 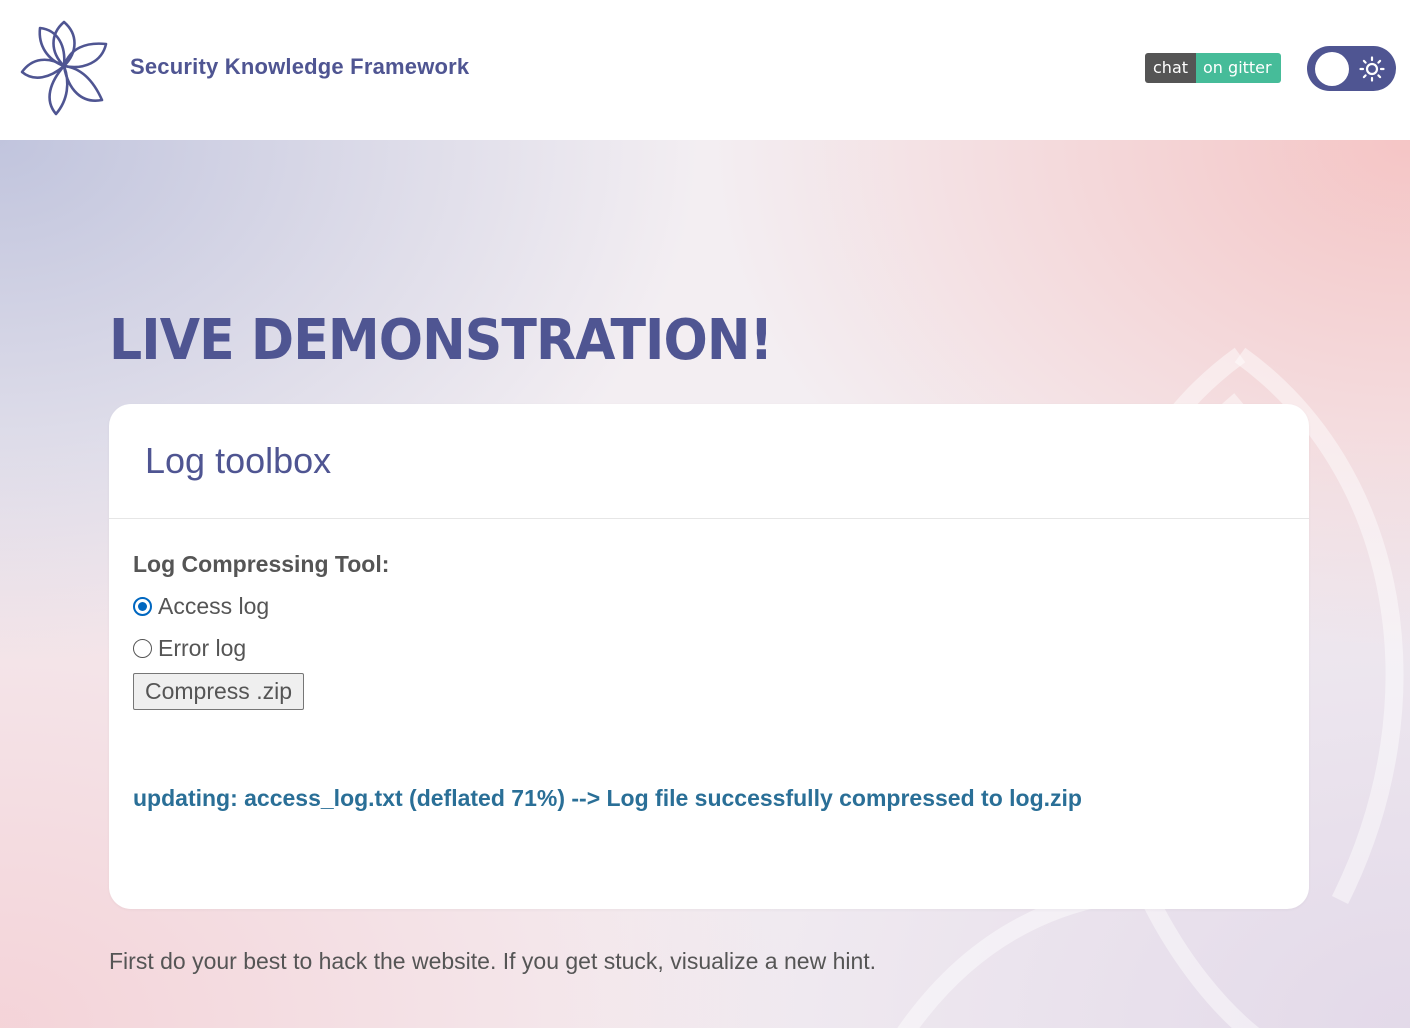 I want to click on brand-title: Security Knowledge Framework, so click(x=299, y=67).